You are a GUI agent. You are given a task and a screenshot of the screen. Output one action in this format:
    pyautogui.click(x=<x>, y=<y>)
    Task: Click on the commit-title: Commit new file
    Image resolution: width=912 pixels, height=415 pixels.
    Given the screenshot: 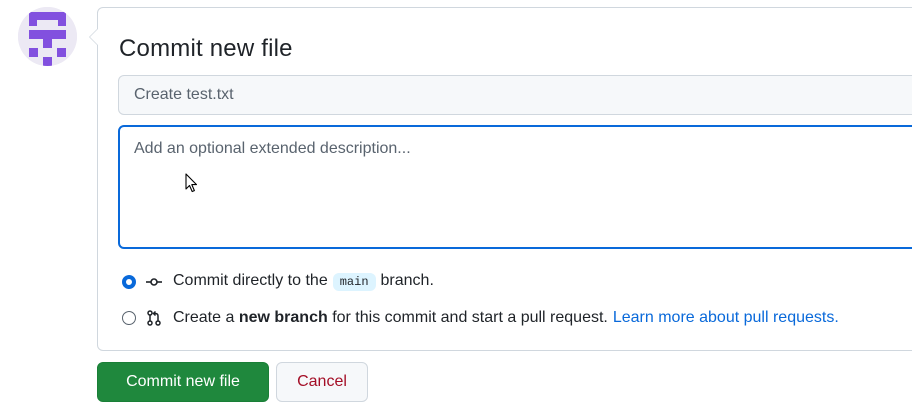 What is the action you would take?
    pyautogui.click(x=206, y=48)
    